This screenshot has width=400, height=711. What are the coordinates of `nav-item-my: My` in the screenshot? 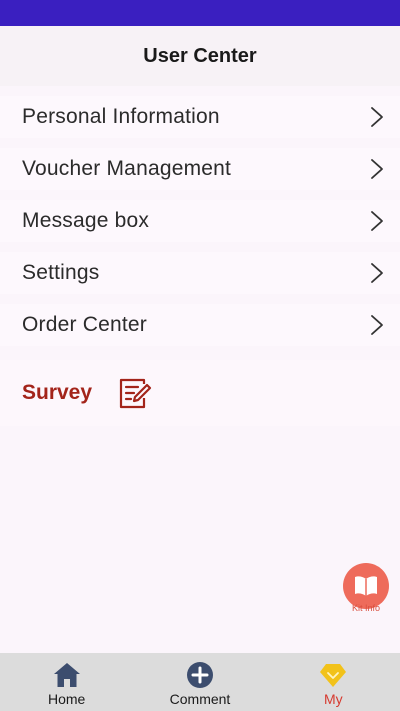 It's located at (333, 682).